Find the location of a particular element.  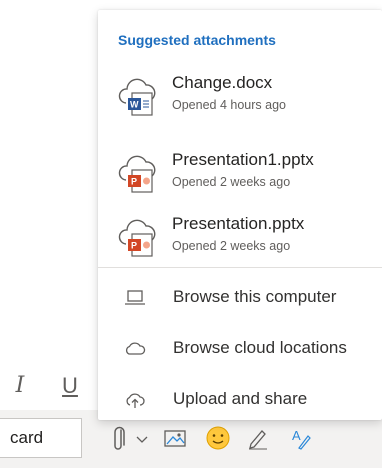

cloud-icon is located at coordinates (135, 348).